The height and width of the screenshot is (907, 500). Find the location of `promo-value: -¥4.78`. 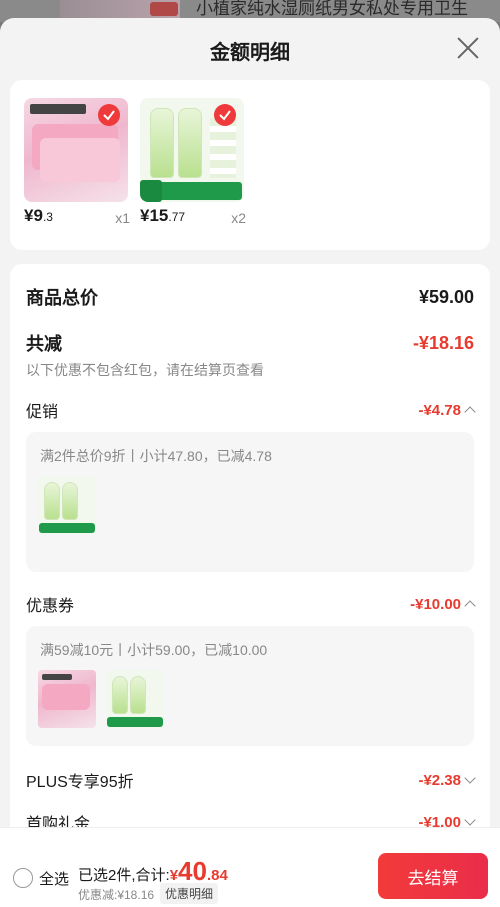

promo-value: -¥4.78 is located at coordinates (439, 410).